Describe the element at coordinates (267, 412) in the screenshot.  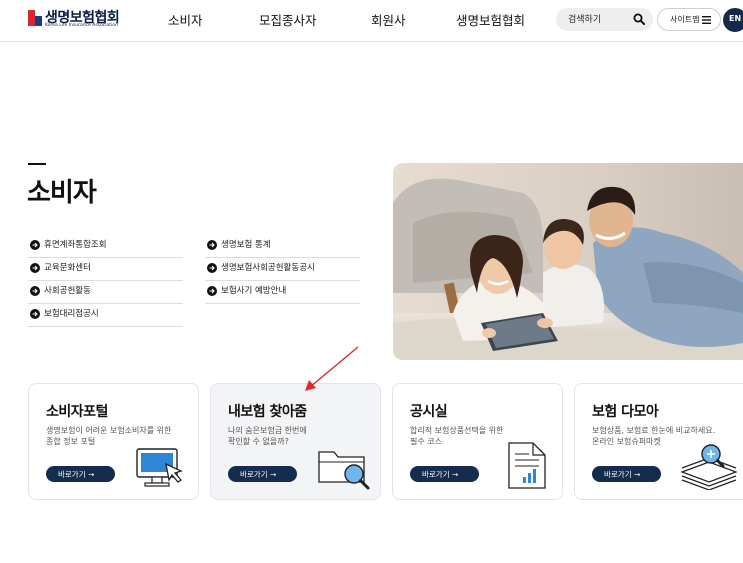
I see `card-title: 내보험 찾아줌` at that location.